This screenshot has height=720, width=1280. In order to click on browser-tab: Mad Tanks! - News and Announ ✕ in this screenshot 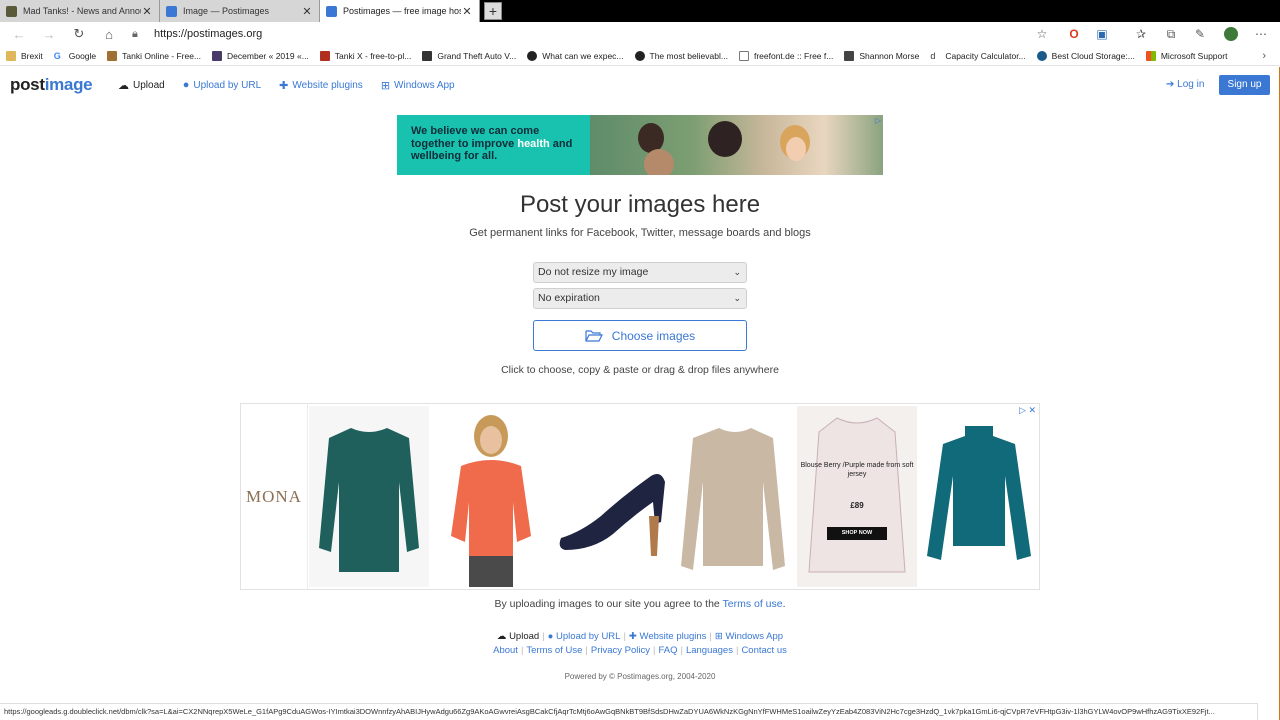, I will do `click(80, 11)`.